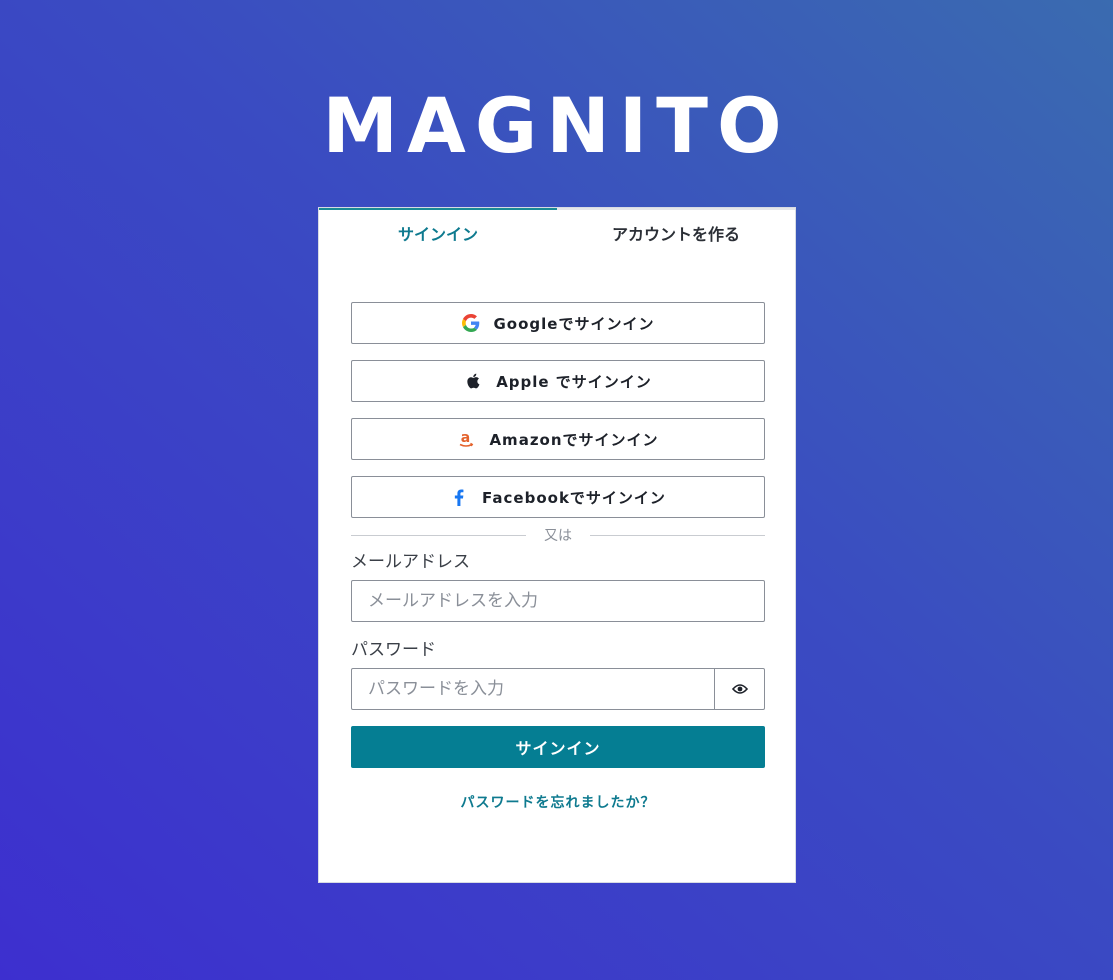 The image size is (1113, 980). I want to click on auth-tabs: サインイン アカウントを作る, so click(557, 234).